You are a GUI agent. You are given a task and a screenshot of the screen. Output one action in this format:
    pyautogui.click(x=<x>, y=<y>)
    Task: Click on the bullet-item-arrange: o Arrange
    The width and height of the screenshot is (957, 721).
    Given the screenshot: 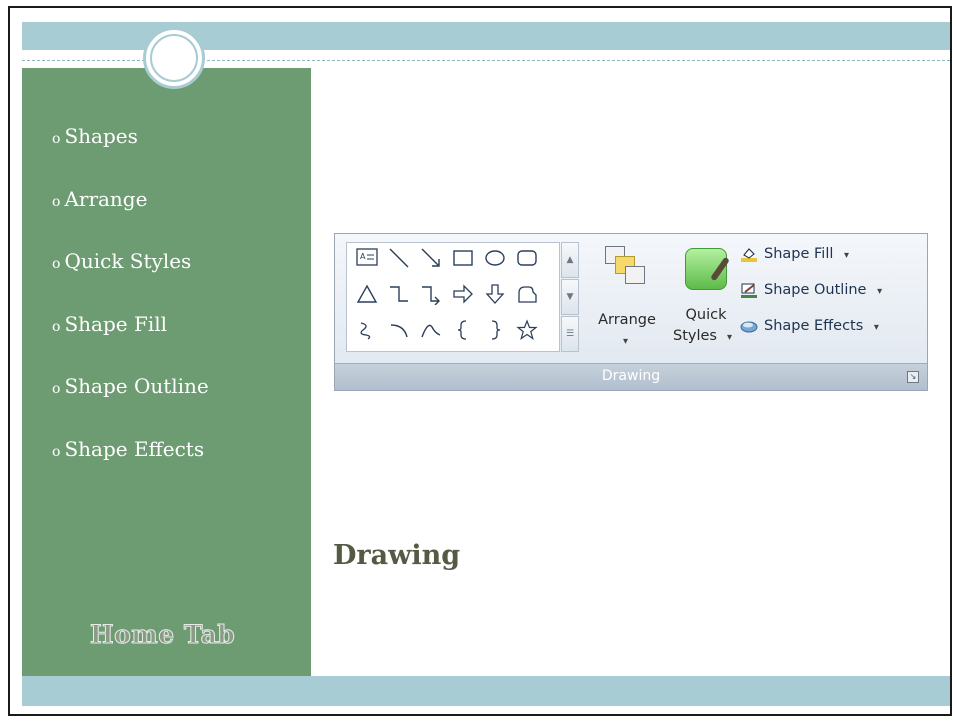 What is the action you would take?
    pyautogui.click(x=130, y=218)
    